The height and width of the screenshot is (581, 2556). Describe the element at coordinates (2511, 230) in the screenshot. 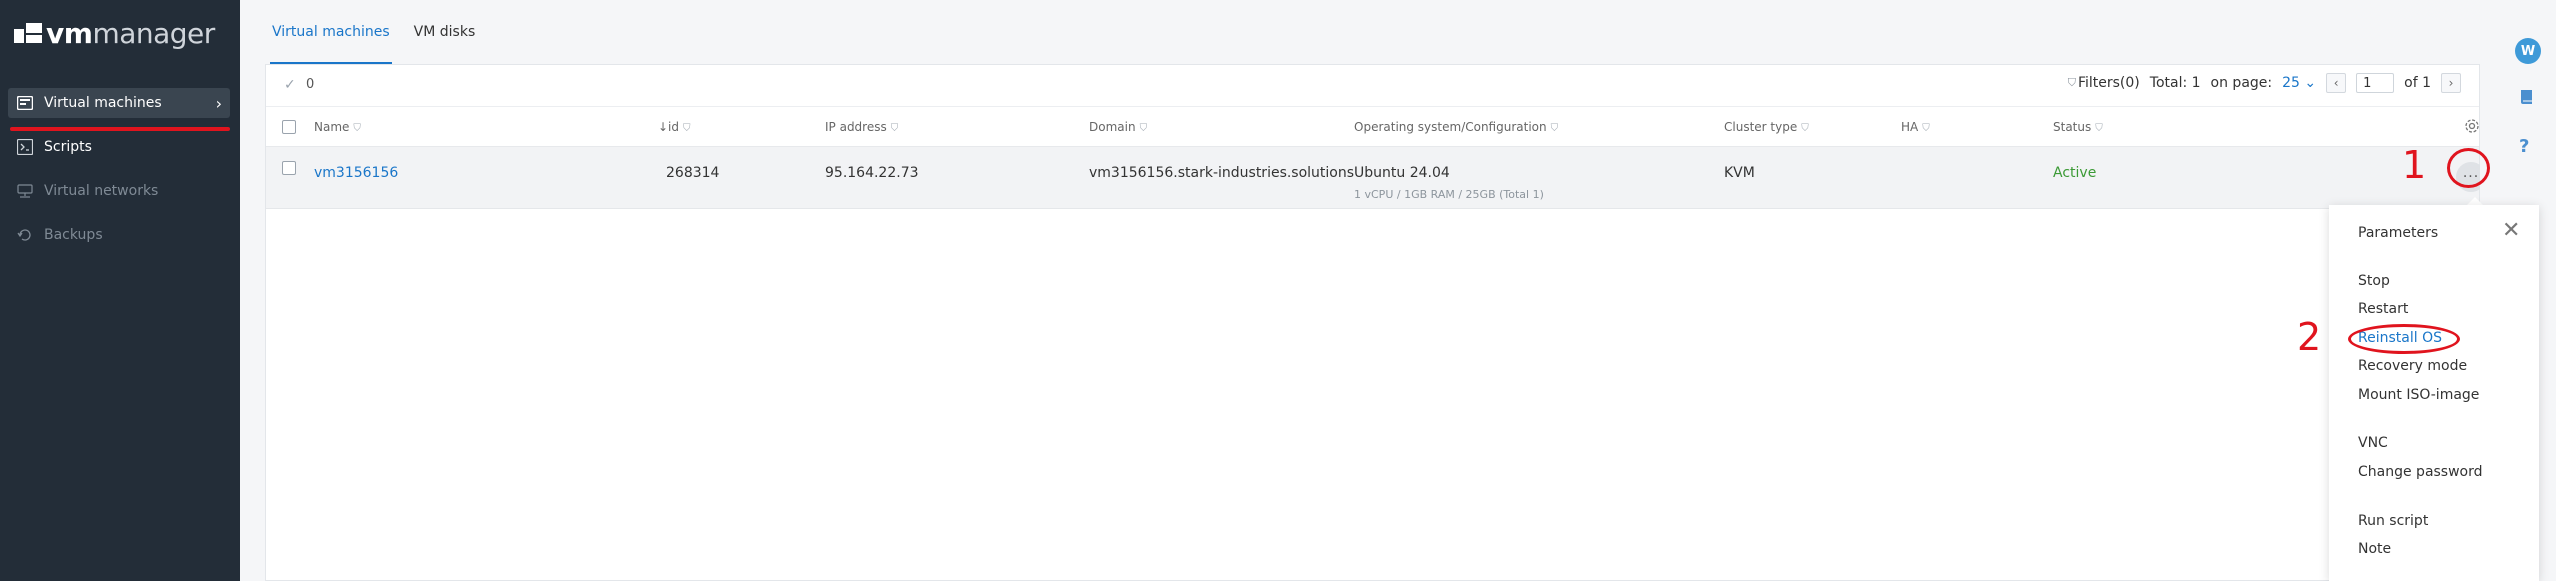

I see `close-icon: ✕` at that location.